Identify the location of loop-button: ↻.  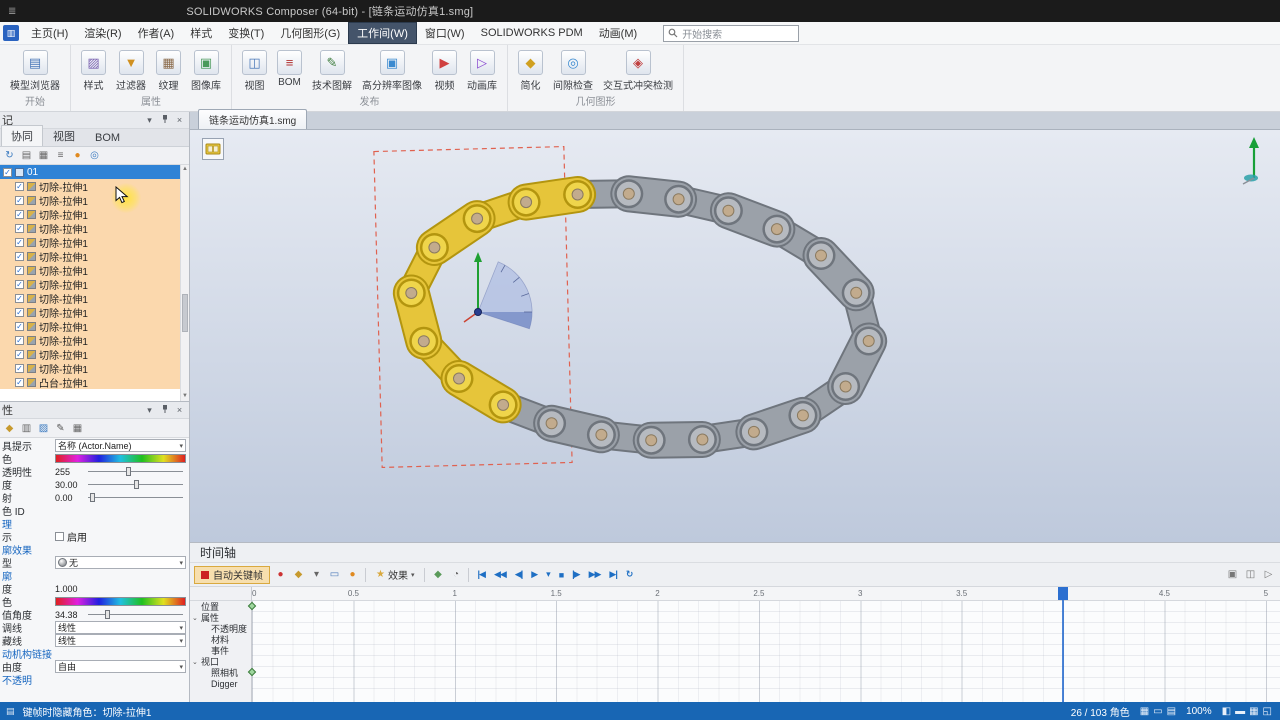
(629, 574).